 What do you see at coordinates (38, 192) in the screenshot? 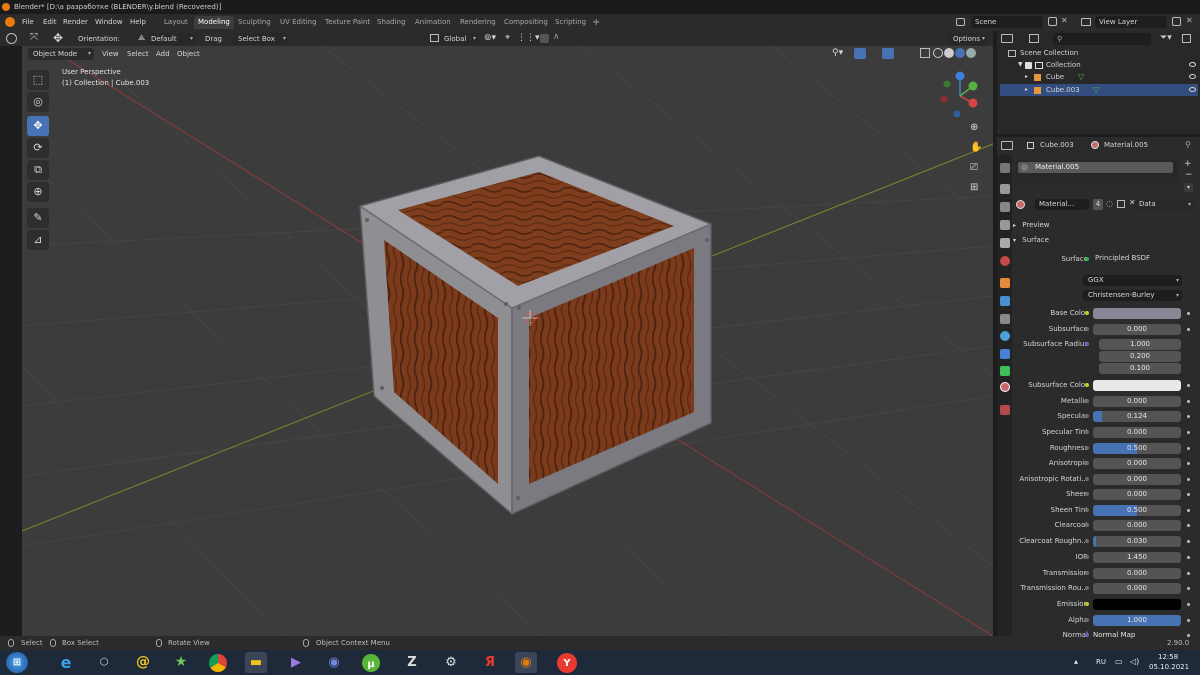
I see `transform-tool: ⊕` at bounding box center [38, 192].